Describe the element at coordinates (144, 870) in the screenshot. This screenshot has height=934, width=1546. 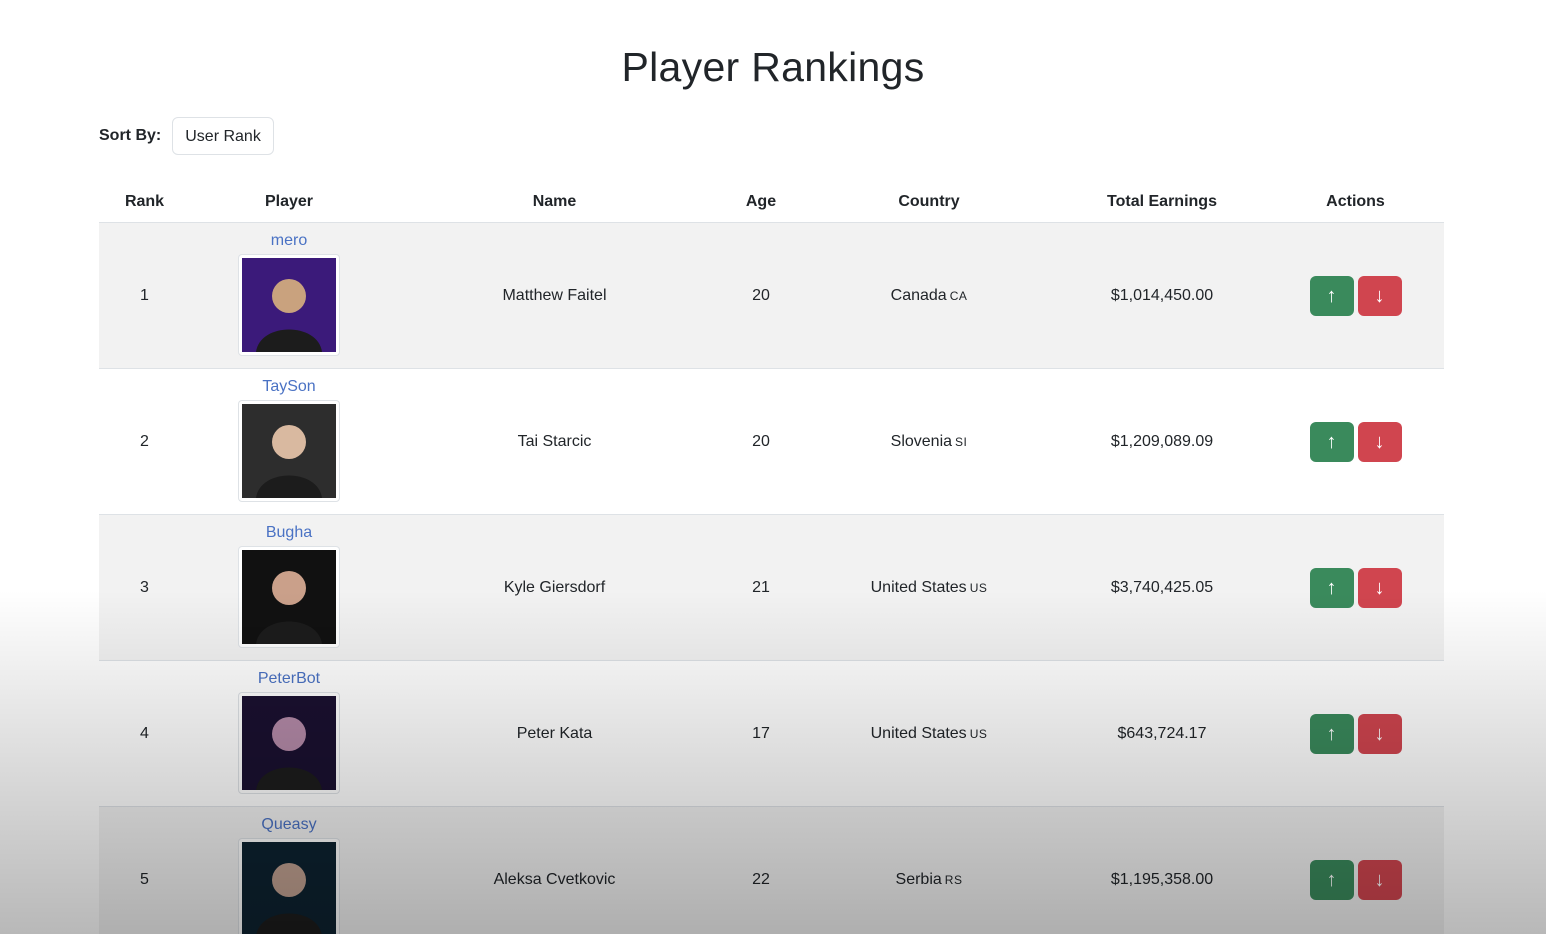
I see `rank-cell: 5` at that location.